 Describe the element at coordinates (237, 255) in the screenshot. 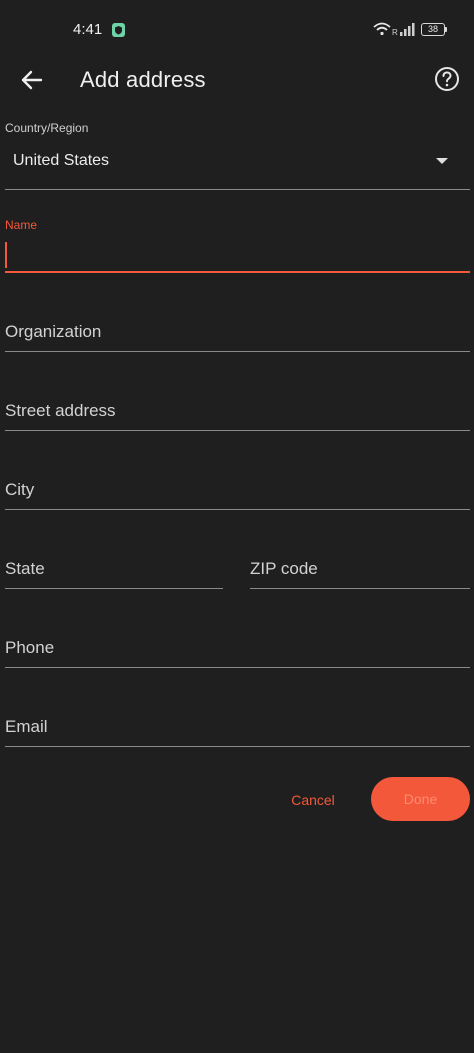

I see `name-input` at that location.